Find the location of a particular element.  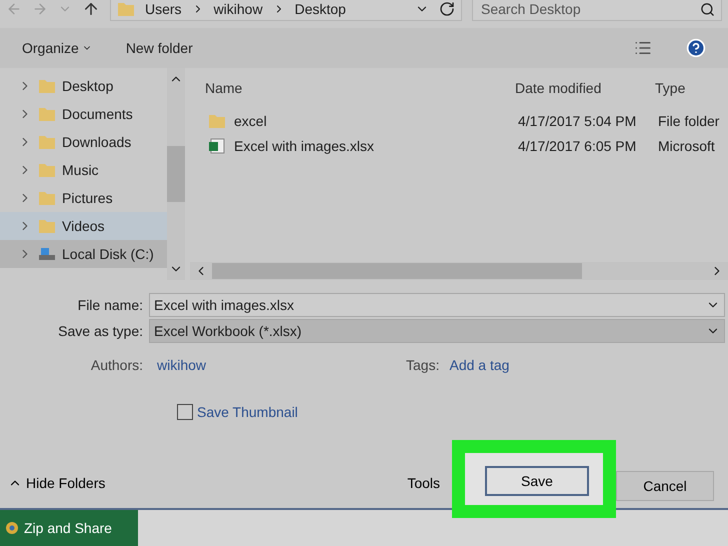

search-icon is located at coordinates (707, 9).